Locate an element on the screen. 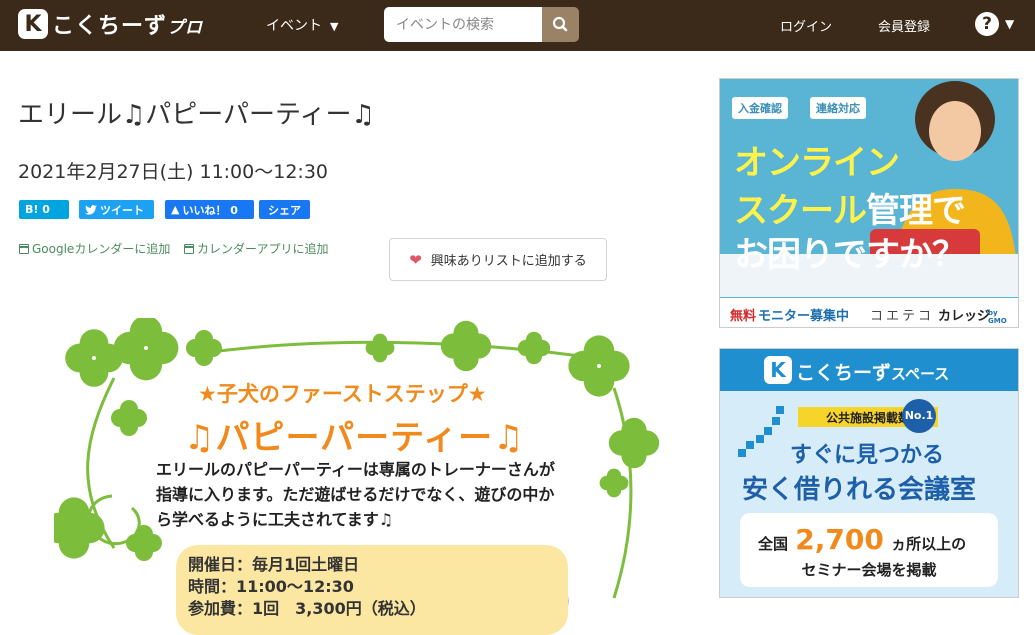 The height and width of the screenshot is (635, 1035). calendar-app-link: カレンダーアプリに追加 is located at coordinates (256, 248).